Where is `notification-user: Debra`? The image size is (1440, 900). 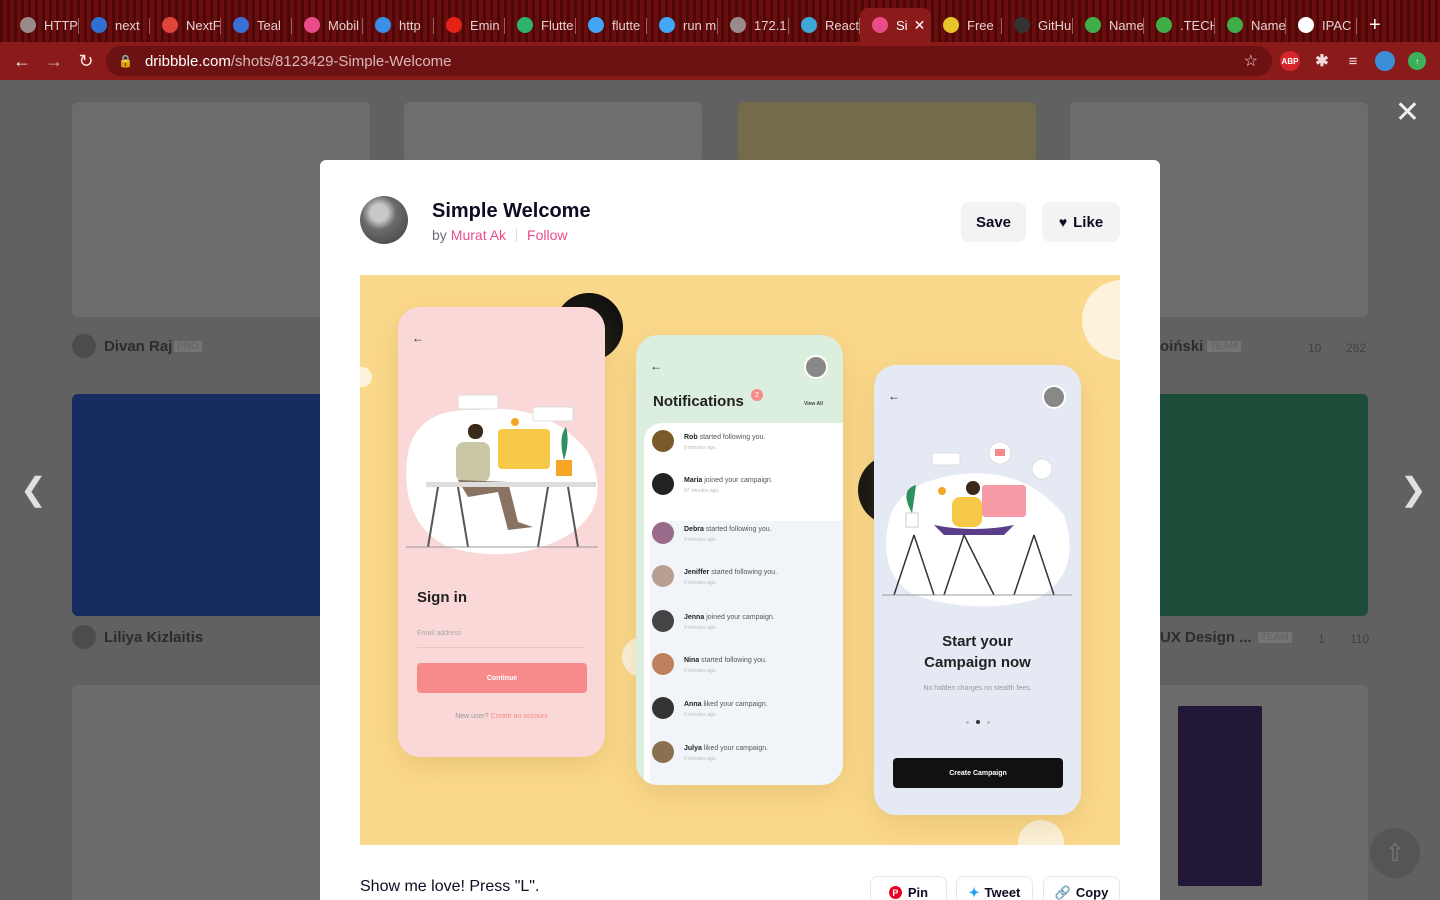
notification-user: Debra is located at coordinates (694, 529).